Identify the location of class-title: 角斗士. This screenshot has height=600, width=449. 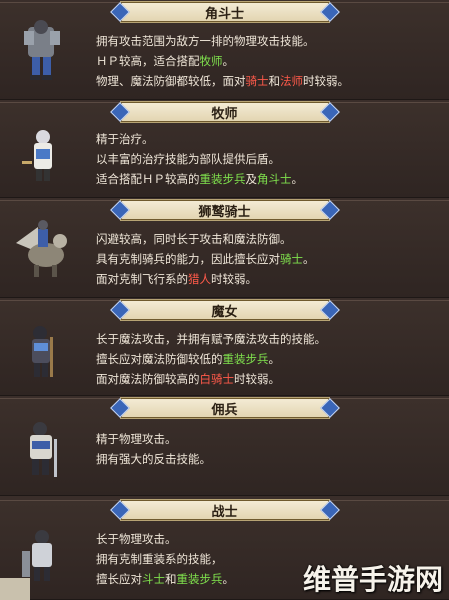
(224, 14).